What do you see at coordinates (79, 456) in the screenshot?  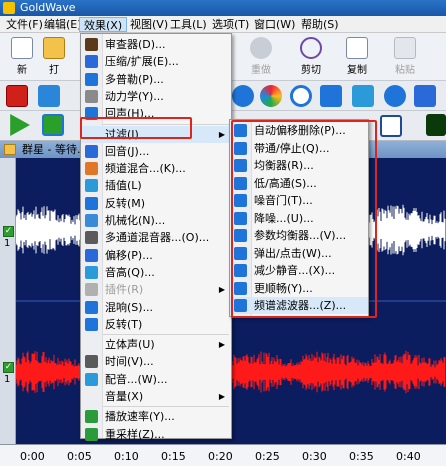 I see `ruler-tick: 0:05` at bounding box center [79, 456].